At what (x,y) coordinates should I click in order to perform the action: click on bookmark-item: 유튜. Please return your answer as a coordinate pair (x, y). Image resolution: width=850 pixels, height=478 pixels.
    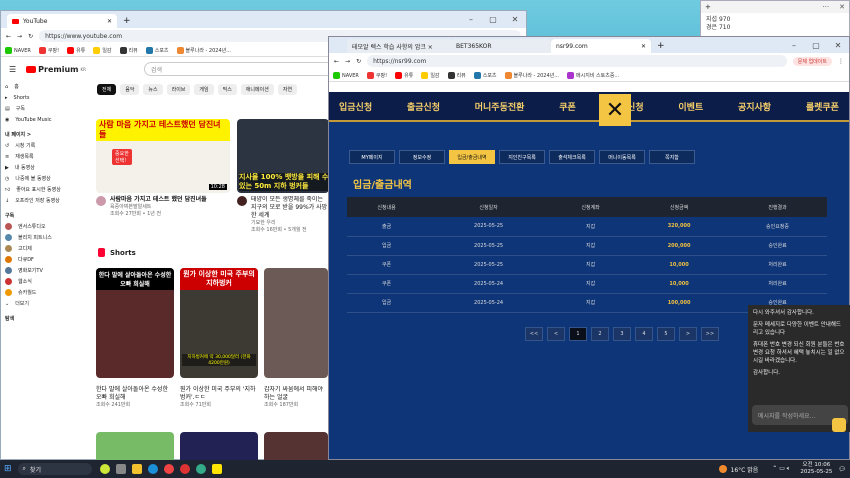
    Looking at the image, I should click on (404, 75).